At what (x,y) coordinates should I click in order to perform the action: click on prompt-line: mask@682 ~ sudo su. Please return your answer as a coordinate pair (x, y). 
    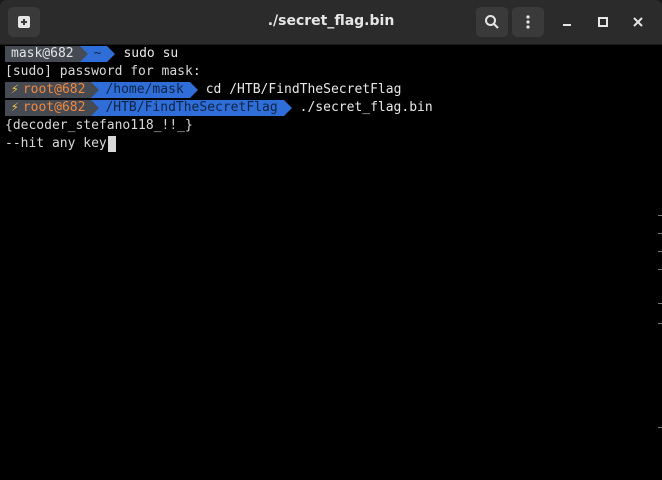
    Looking at the image, I should click on (329, 54).